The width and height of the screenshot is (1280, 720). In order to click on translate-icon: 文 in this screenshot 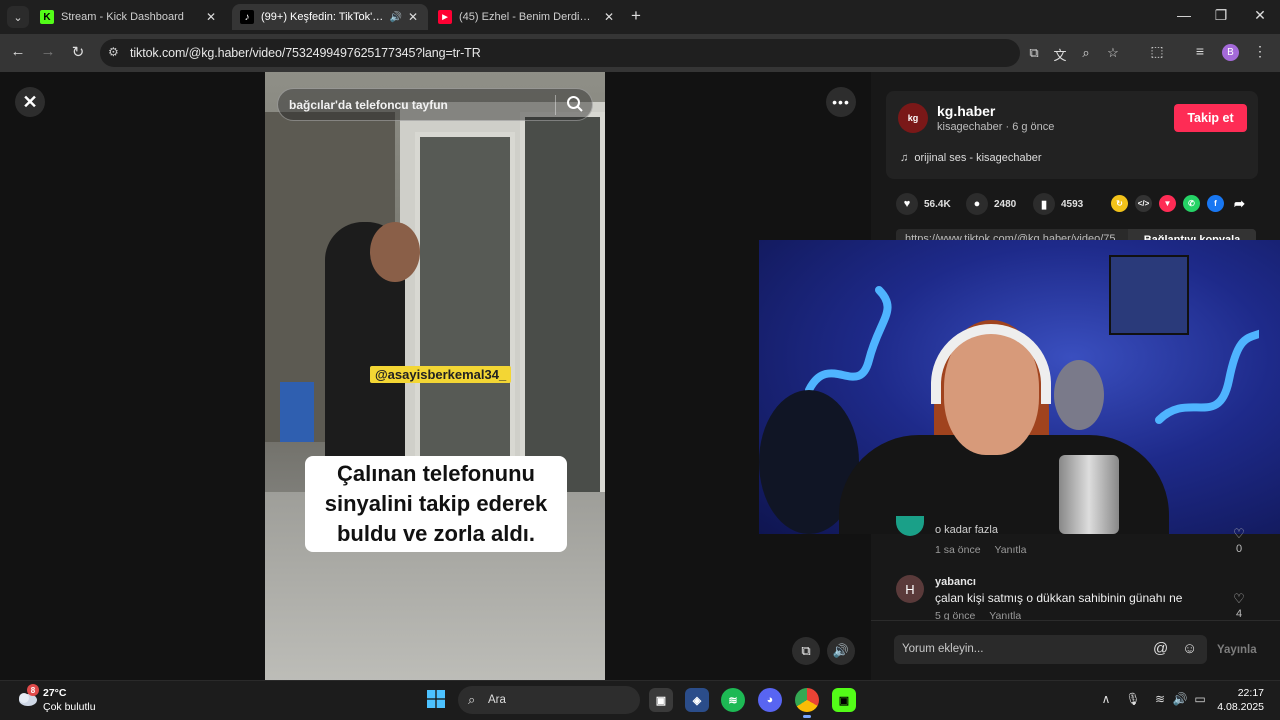, I will do `click(1060, 54)`.